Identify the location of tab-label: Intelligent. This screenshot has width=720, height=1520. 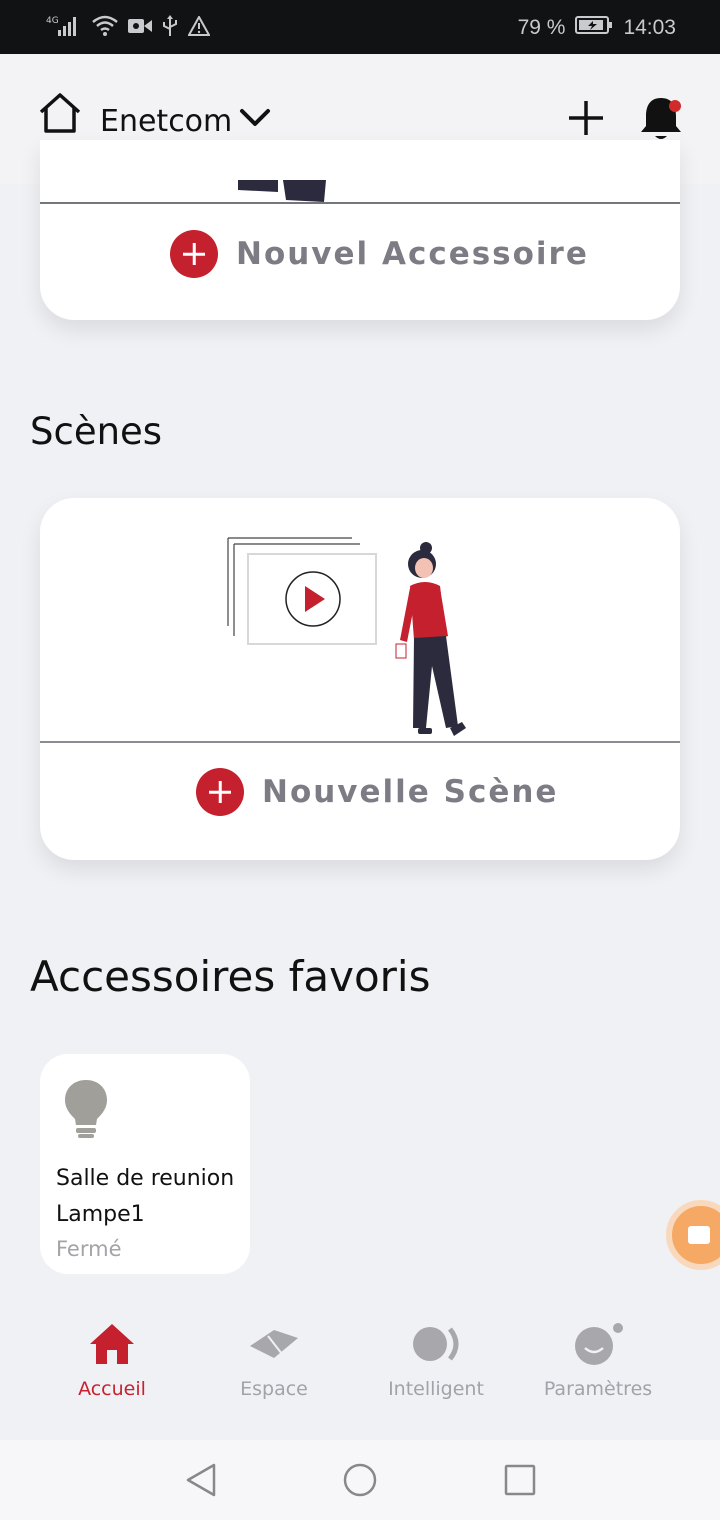
(436, 1389).